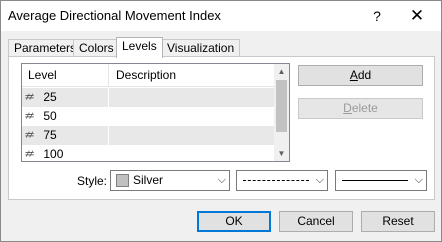 The image size is (442, 242). I want to click on title-bar: Average Directional Movement Index ? ✕, so click(221, 16).